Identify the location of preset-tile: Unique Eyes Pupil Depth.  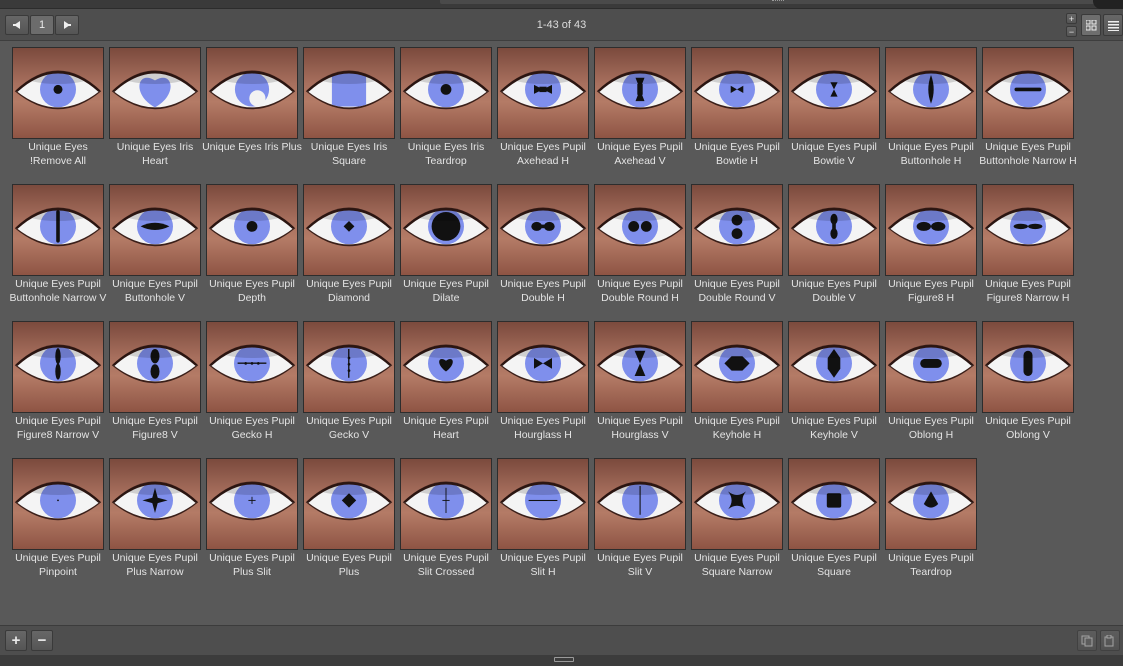
(252, 248).